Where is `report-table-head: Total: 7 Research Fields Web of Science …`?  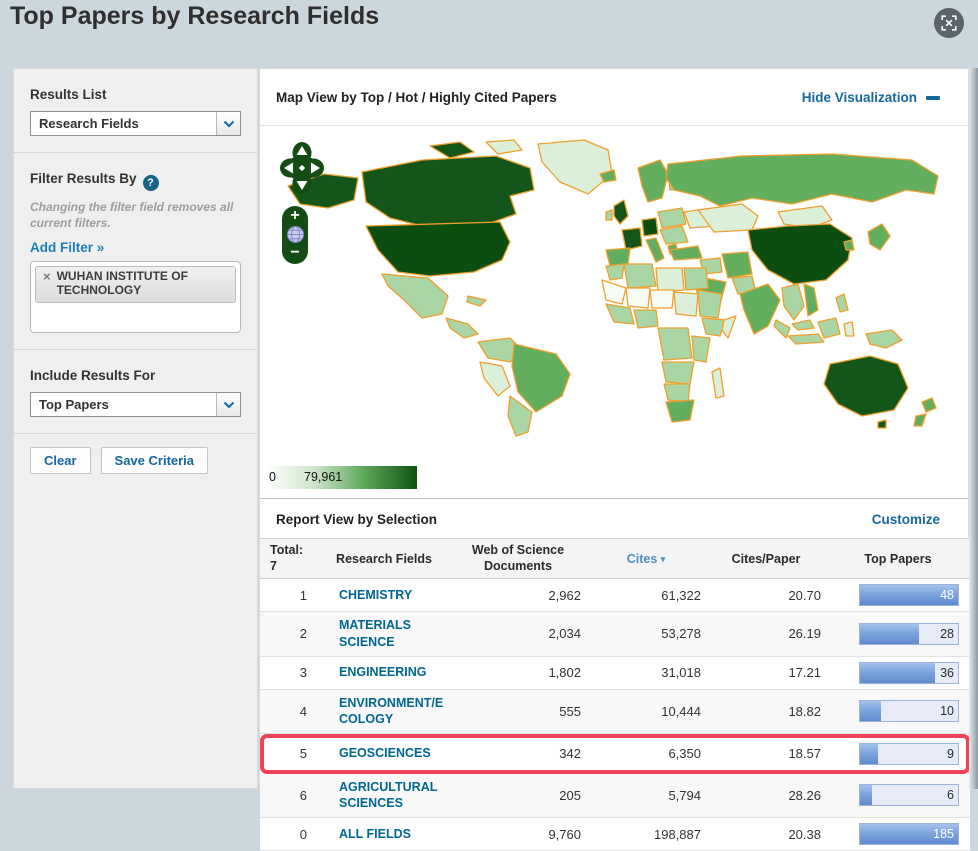 report-table-head: Total: 7 Research Fields Web of Science … is located at coordinates (615, 559).